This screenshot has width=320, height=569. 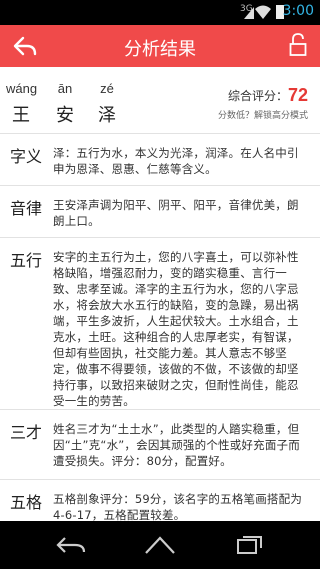 I want to click on section-five-grids: 五格 五格剖象评分：59分，该名字的五格笔画搭配为4-6-17，五格配置较差。, so click(x=160, y=500).